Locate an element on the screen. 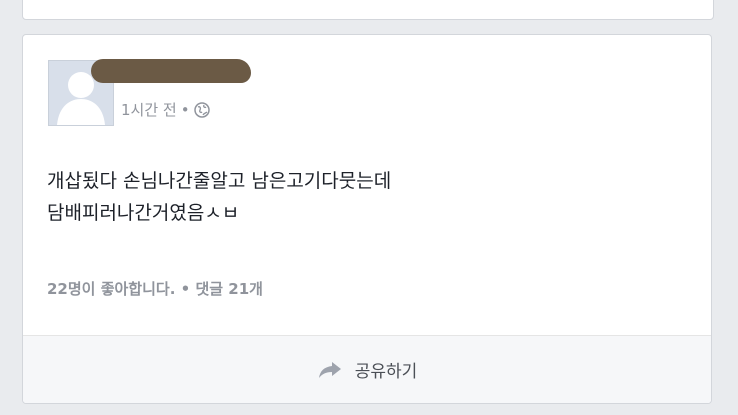  post-text-line: 담배피러나간거였음ㅅㅂ is located at coordinates (143, 213).